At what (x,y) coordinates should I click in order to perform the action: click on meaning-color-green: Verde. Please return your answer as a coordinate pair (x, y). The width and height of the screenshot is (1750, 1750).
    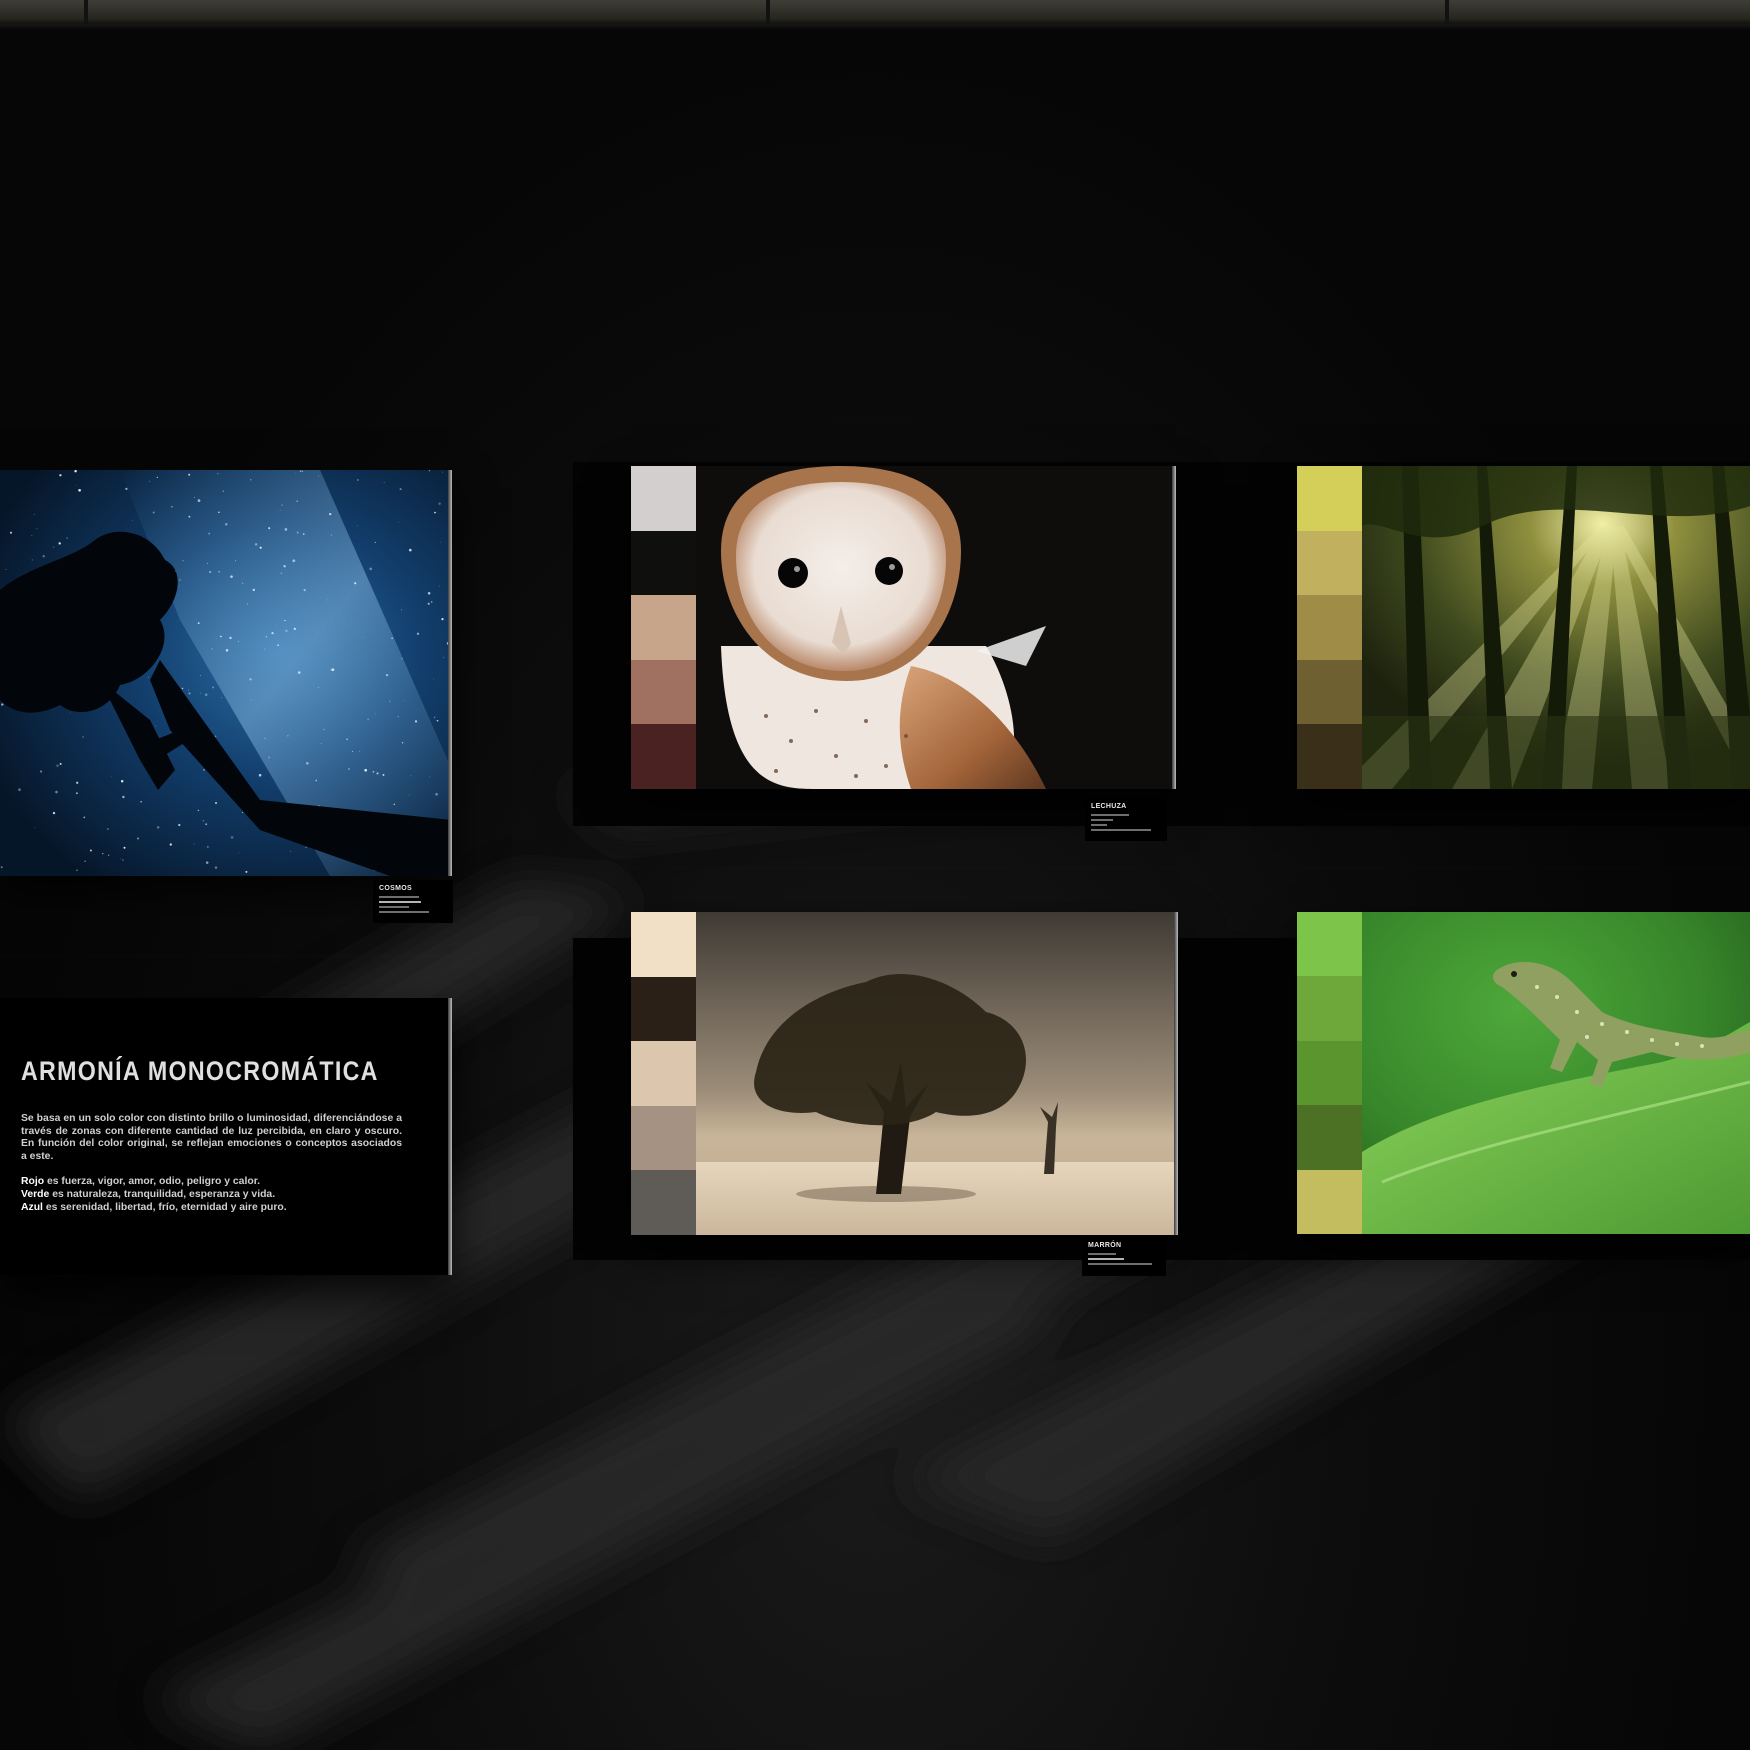
    Looking at the image, I should click on (35, 1194).